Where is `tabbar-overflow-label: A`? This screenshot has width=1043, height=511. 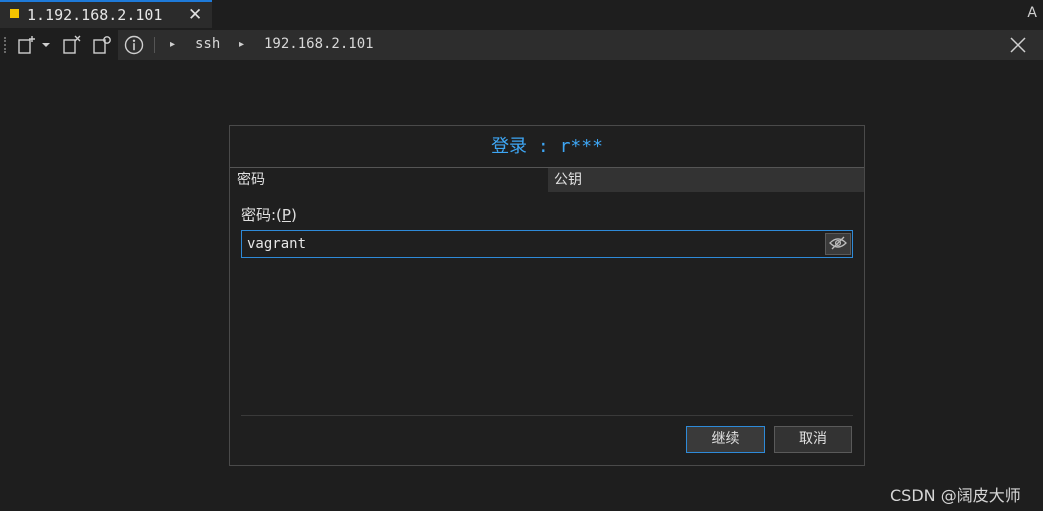 tabbar-overflow-label: A is located at coordinates (1032, 13).